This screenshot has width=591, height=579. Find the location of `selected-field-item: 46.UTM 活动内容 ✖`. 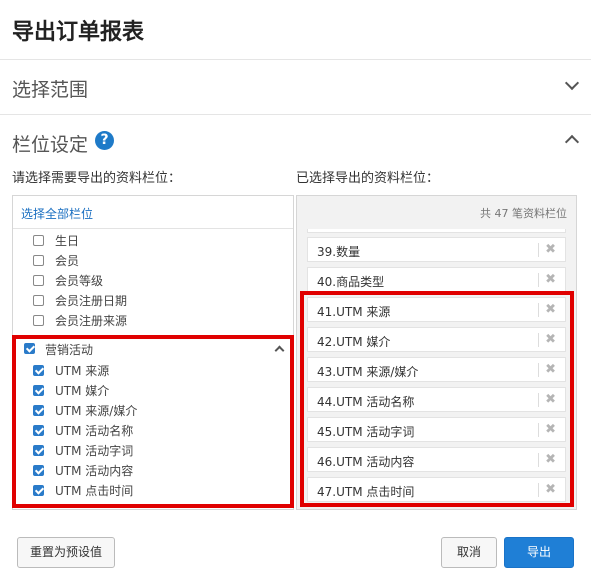

selected-field-item: 46.UTM 活动内容 ✖ is located at coordinates (436, 459).